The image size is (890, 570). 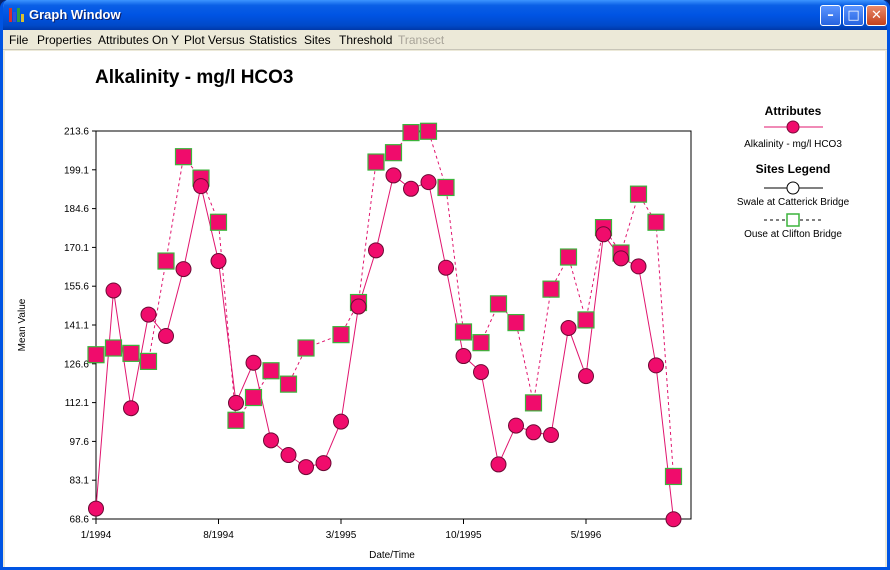 I want to click on x-tick-label: 8/1994, so click(x=218, y=535).